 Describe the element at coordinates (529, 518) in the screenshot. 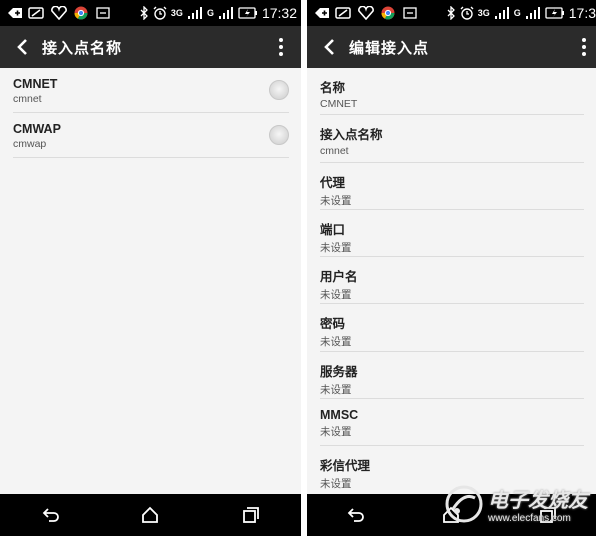

I see `watermark-url: www.elecfans.com` at that location.